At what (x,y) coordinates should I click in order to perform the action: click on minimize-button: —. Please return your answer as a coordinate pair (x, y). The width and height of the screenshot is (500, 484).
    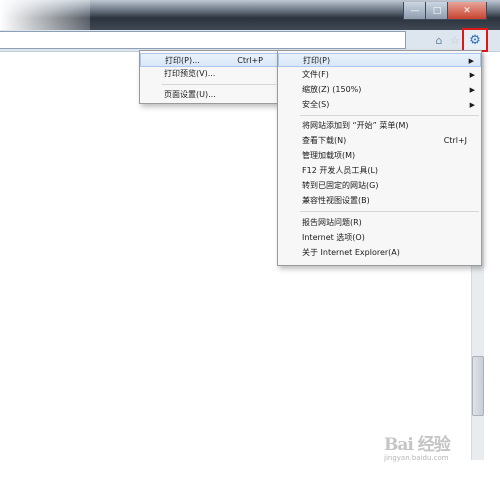
    Looking at the image, I should click on (415, 11).